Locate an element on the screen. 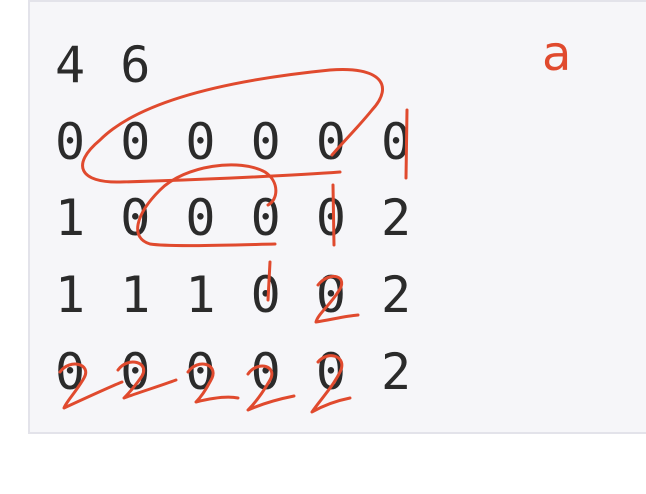 Image resolution: width=646 pixels, height=494 pixels. code-line-4: 1 1 1 0 0 2 is located at coordinates (234, 295).